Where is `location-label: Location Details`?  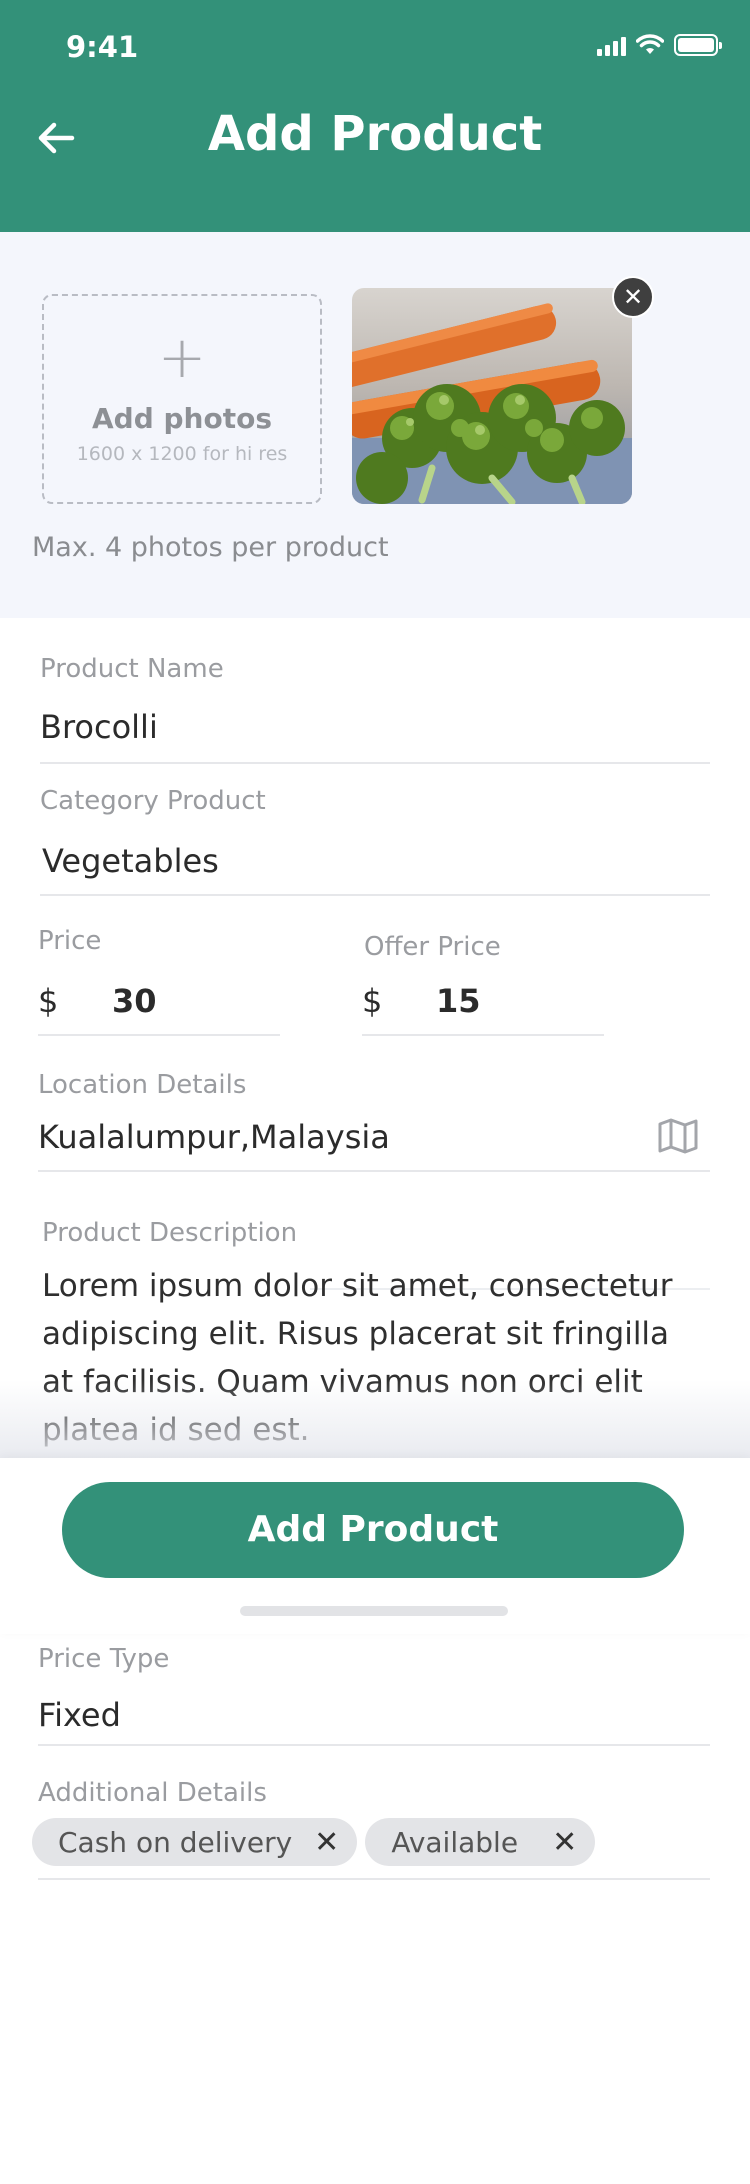
location-label: Location Details is located at coordinates (142, 1085).